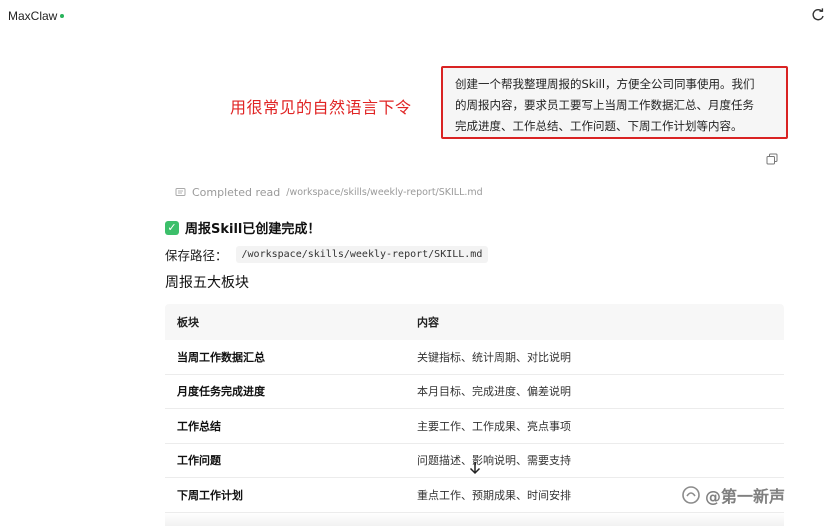 This screenshot has width=831, height=526. What do you see at coordinates (494, 426) in the screenshot?
I see `table-cell-content: 主要工作、工作成果、亮点事项` at bounding box center [494, 426].